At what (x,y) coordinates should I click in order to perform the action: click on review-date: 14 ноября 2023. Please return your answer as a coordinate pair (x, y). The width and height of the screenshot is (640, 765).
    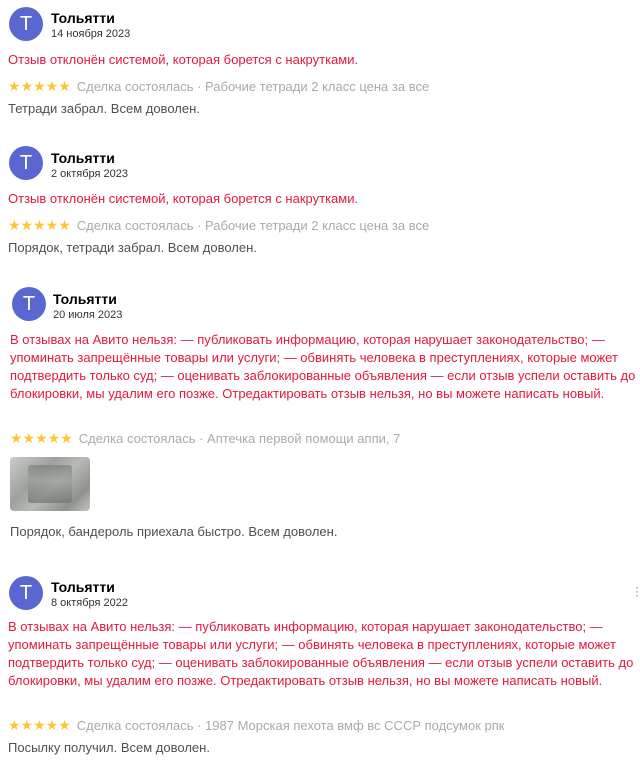
    Looking at the image, I should click on (91, 34).